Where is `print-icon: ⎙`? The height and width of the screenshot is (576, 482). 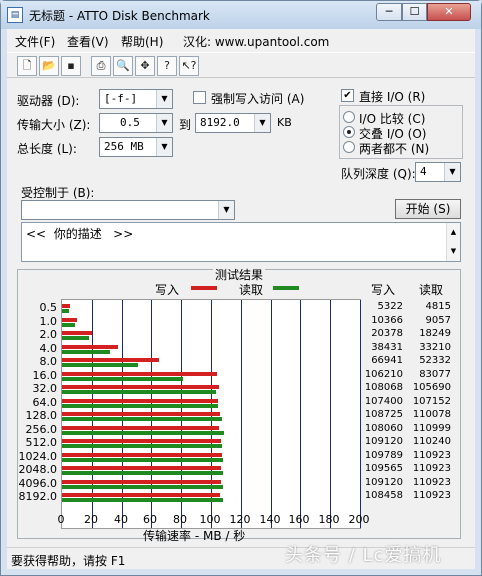
print-icon: ⎙ is located at coordinates (101, 66).